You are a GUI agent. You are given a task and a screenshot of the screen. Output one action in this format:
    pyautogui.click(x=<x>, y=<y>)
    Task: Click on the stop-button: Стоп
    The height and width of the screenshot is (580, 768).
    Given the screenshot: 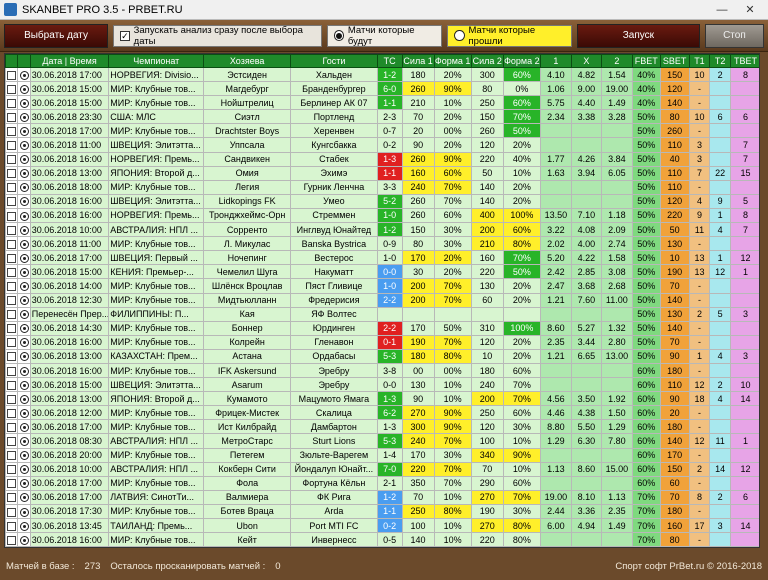 What is the action you would take?
    pyautogui.click(x=734, y=35)
    